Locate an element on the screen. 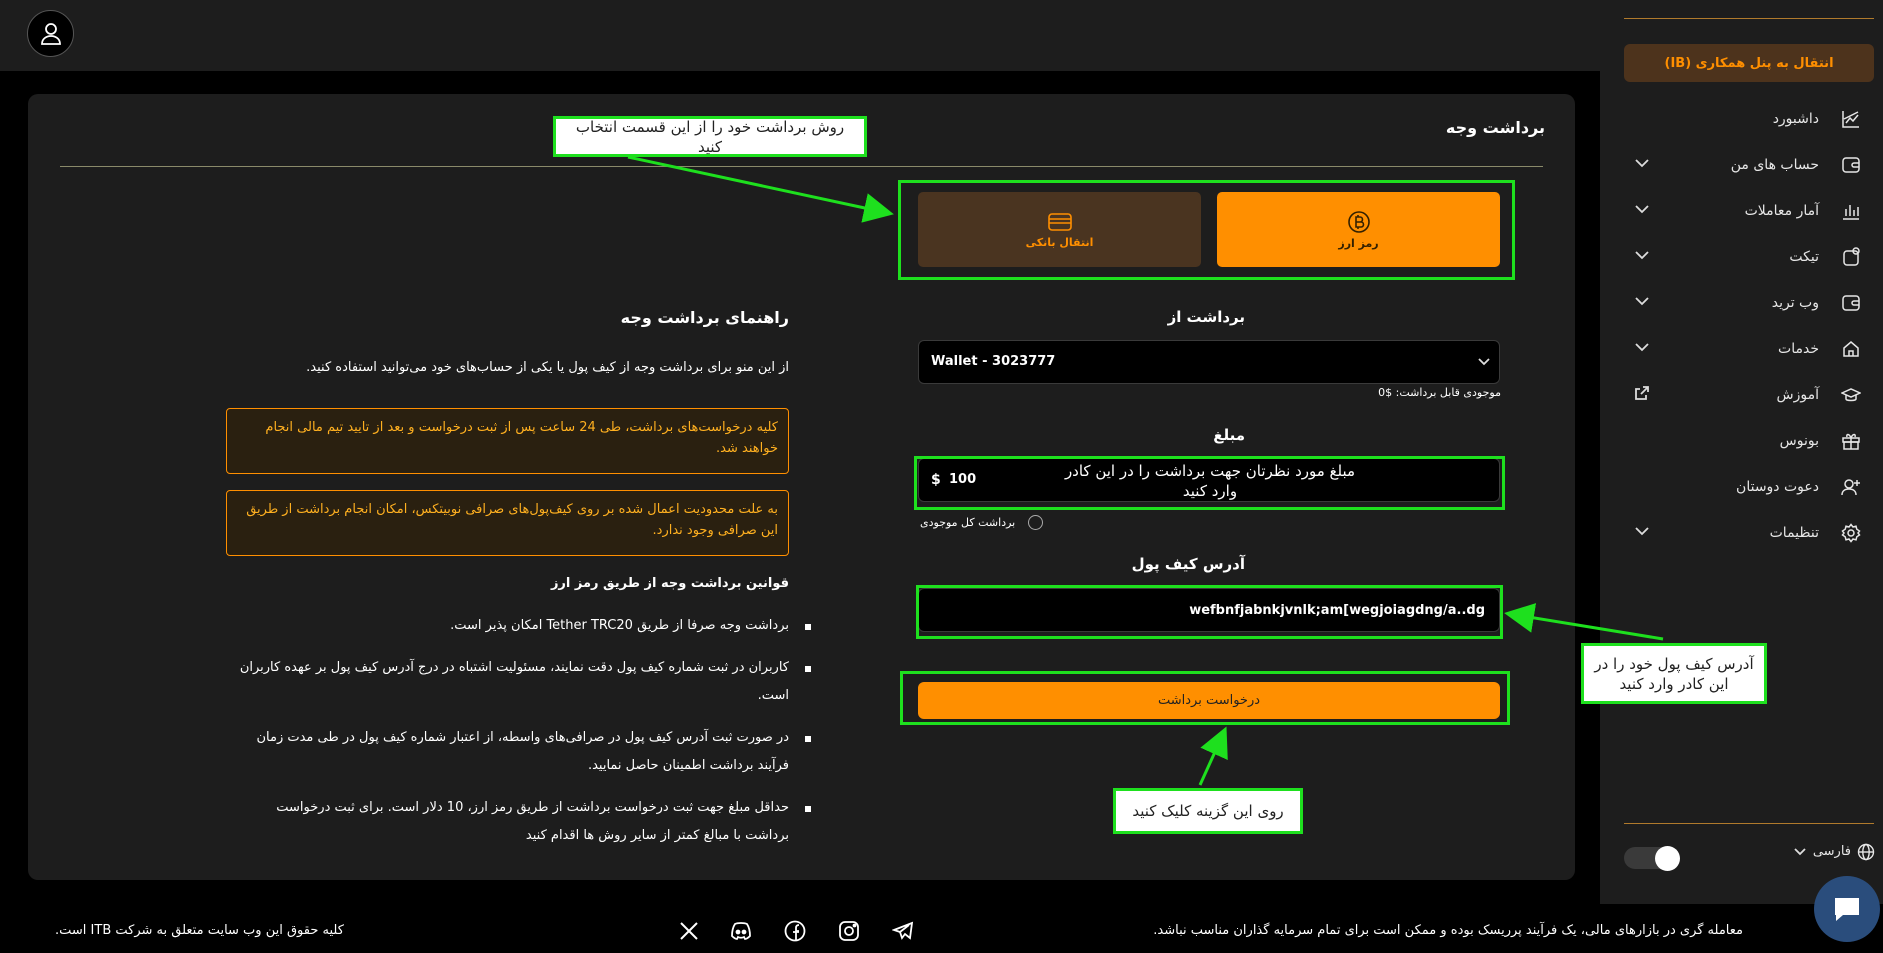 The image size is (1883, 953). chat-icon is located at coordinates (1847, 909).